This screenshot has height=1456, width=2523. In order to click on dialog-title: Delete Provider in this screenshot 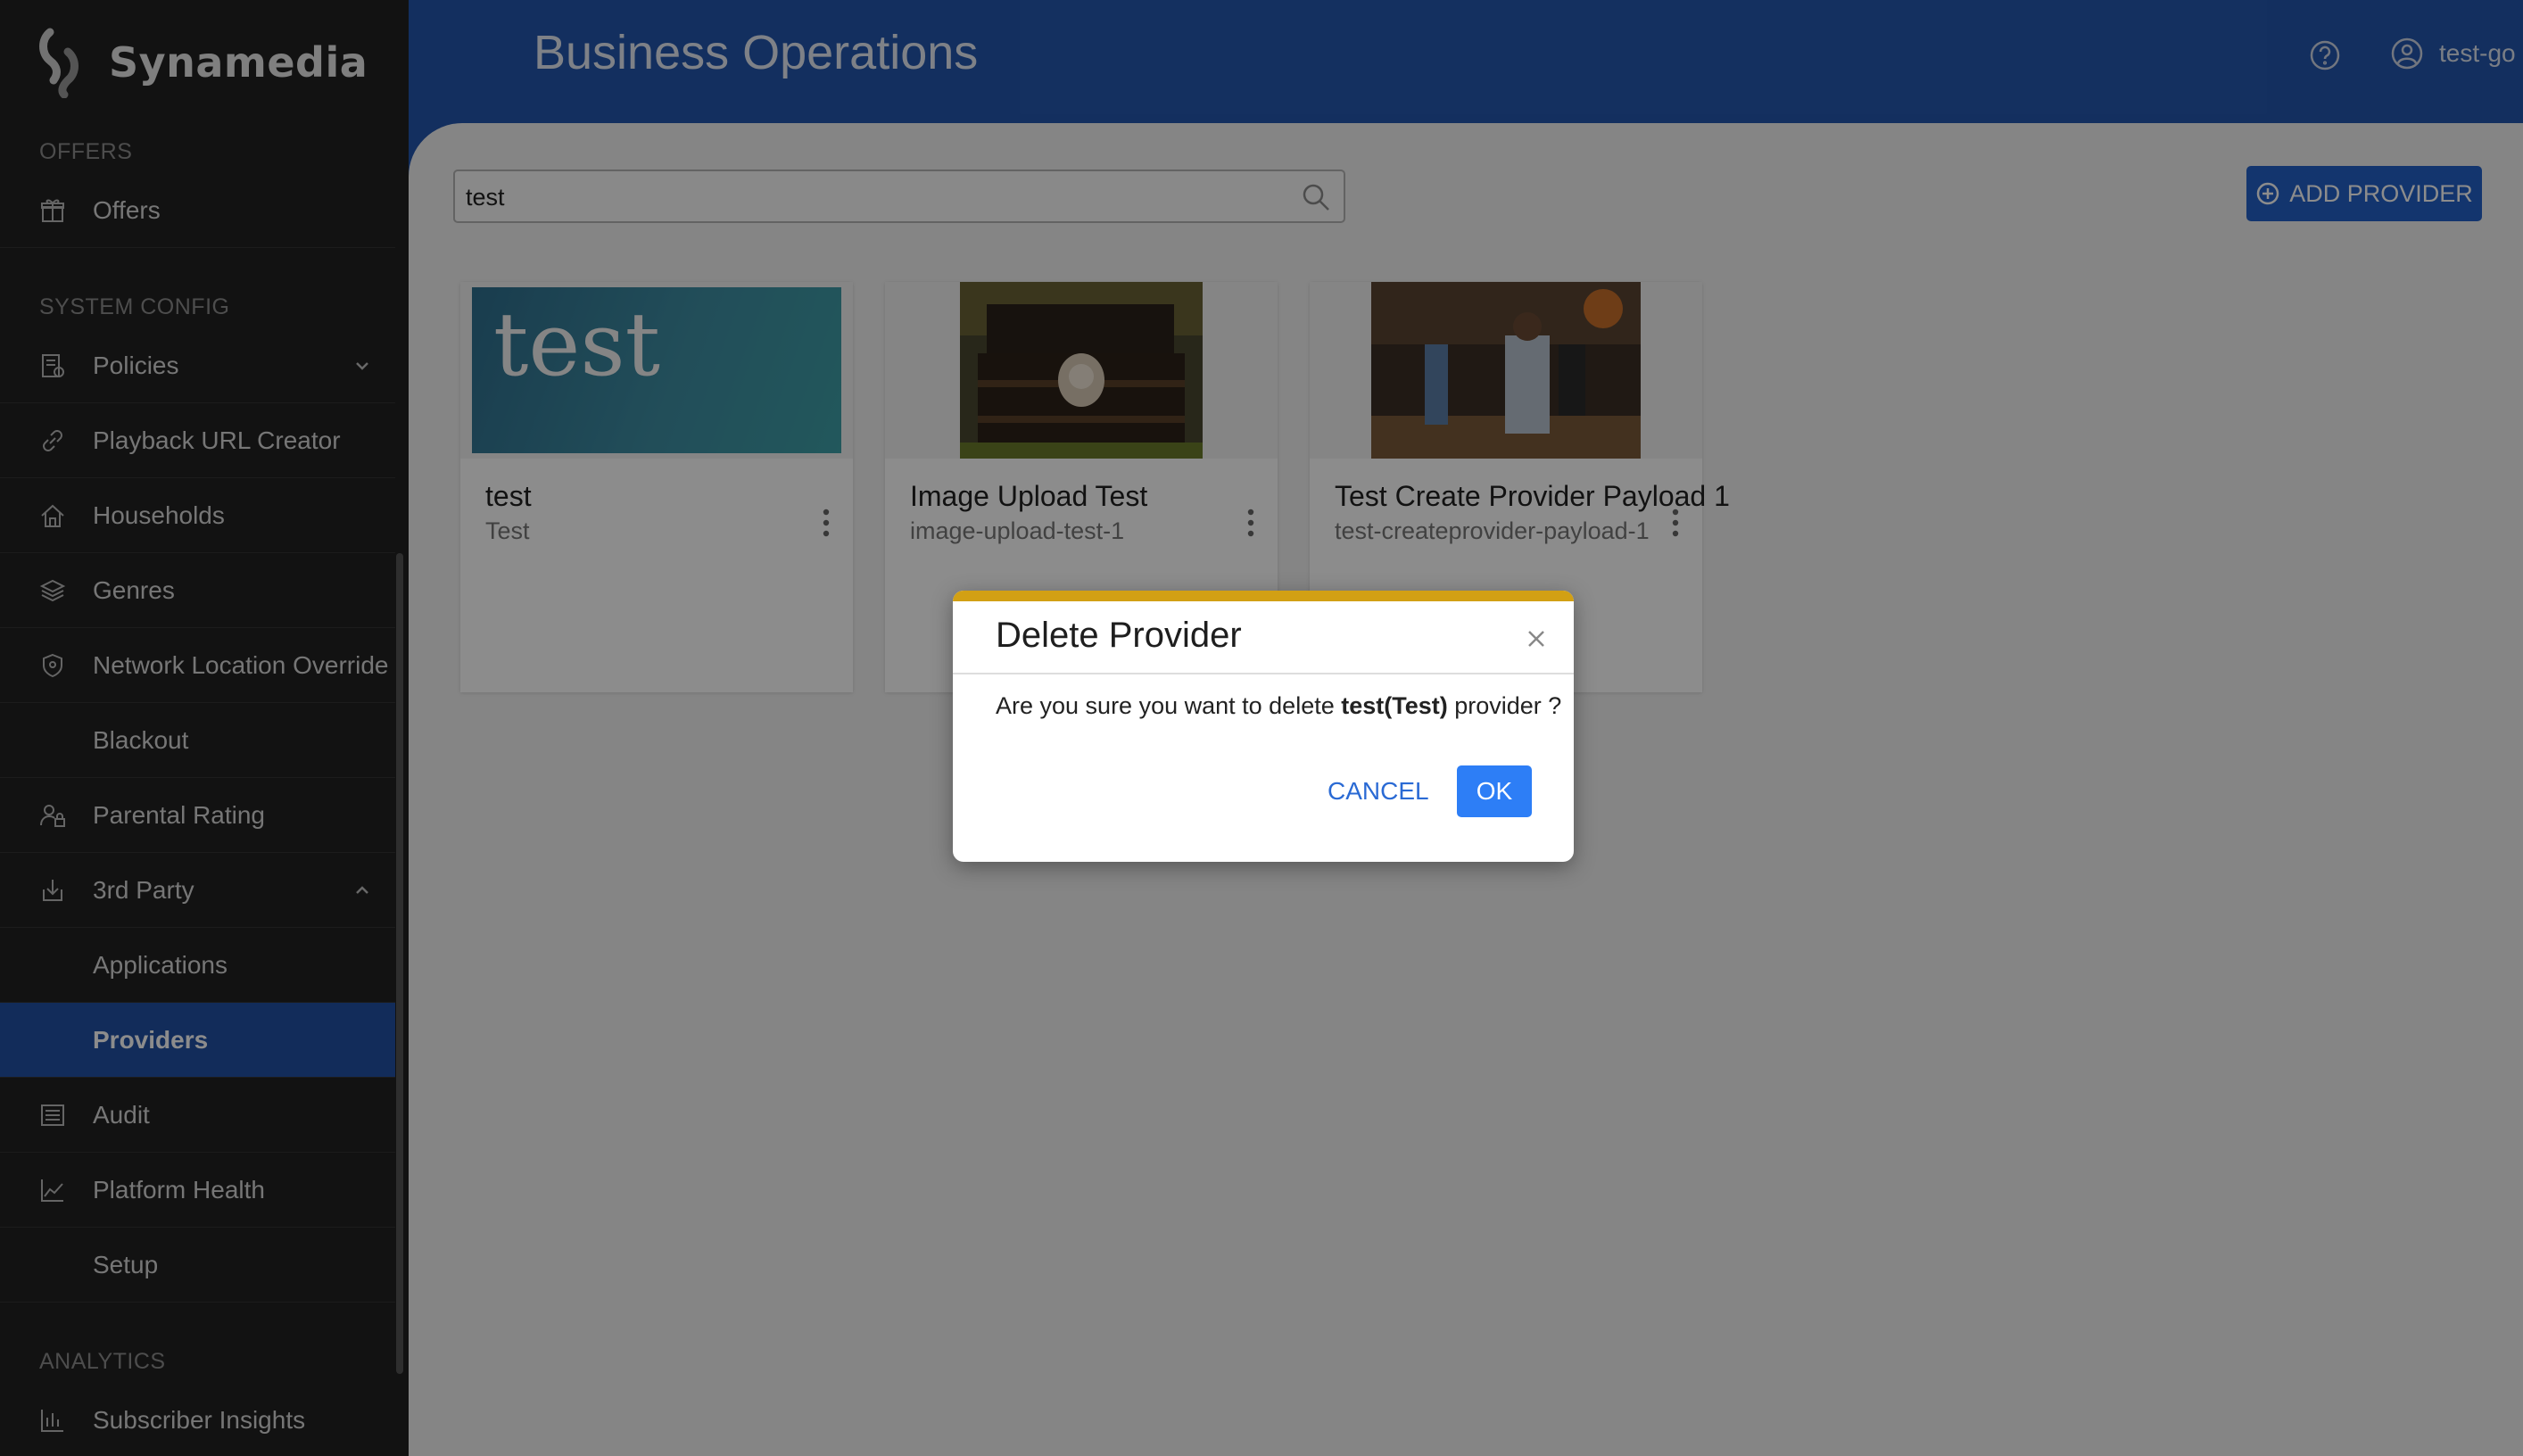, I will do `click(1119, 635)`.